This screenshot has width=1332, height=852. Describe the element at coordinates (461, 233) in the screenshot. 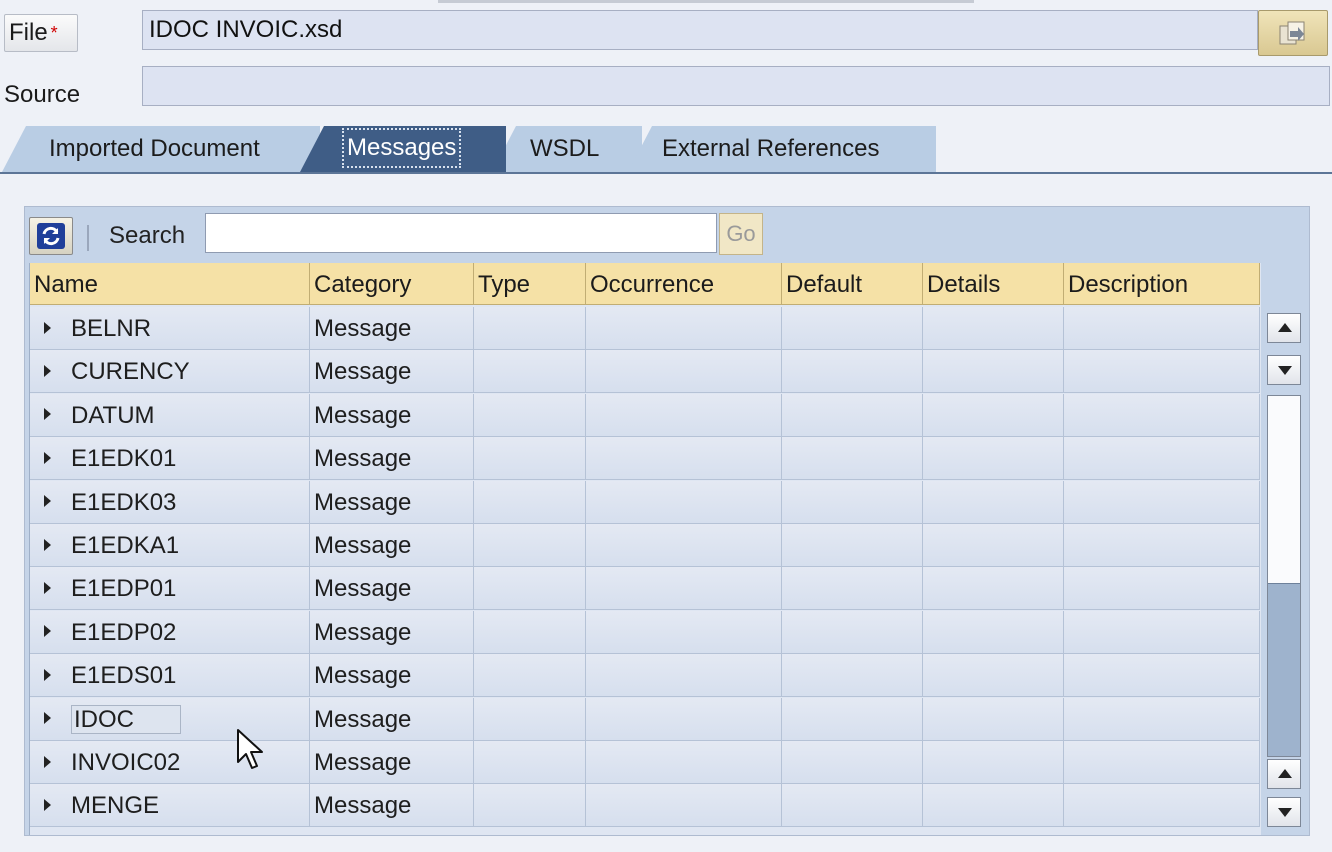

I see `search-input` at that location.